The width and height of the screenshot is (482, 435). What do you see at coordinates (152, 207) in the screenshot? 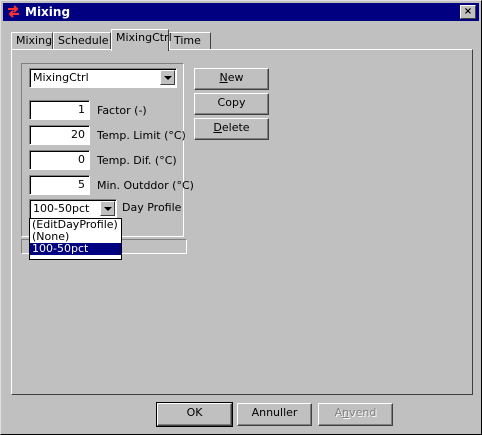
I see `day-profile-label: Day Profile` at bounding box center [152, 207].